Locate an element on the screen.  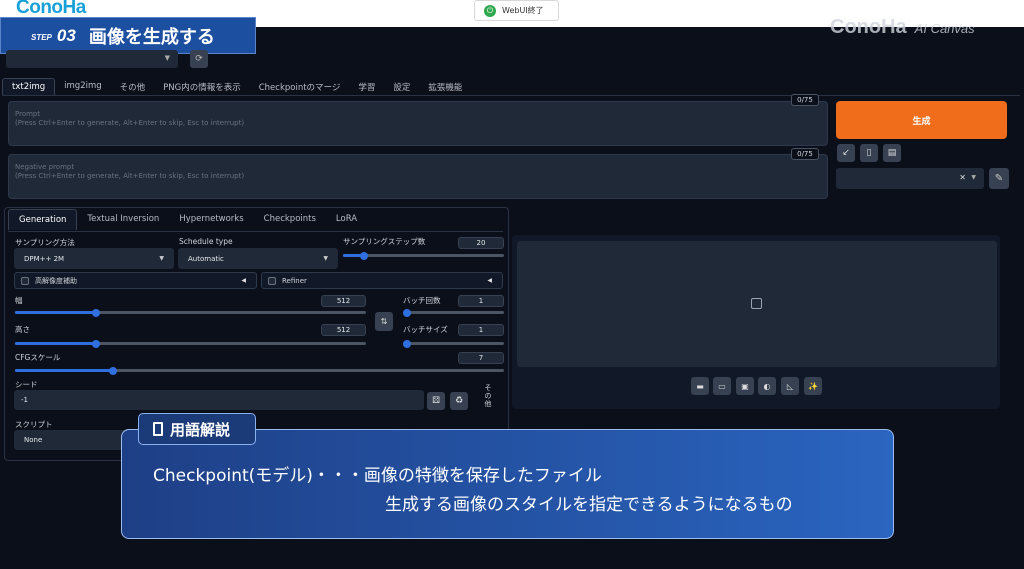
subtab-checkpoints: Checkpoints is located at coordinates (290, 219).